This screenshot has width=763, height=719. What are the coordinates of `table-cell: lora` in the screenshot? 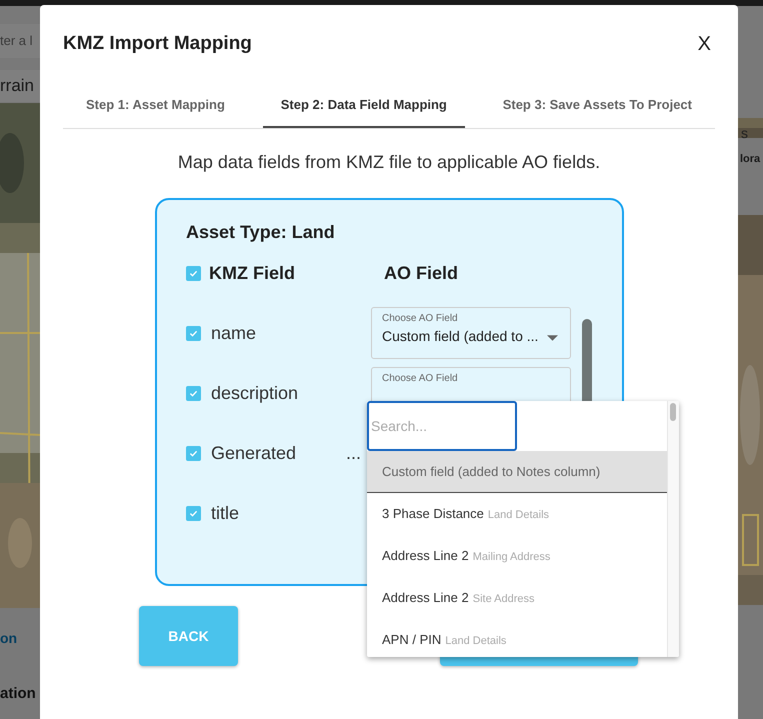 It's located at (750, 159).